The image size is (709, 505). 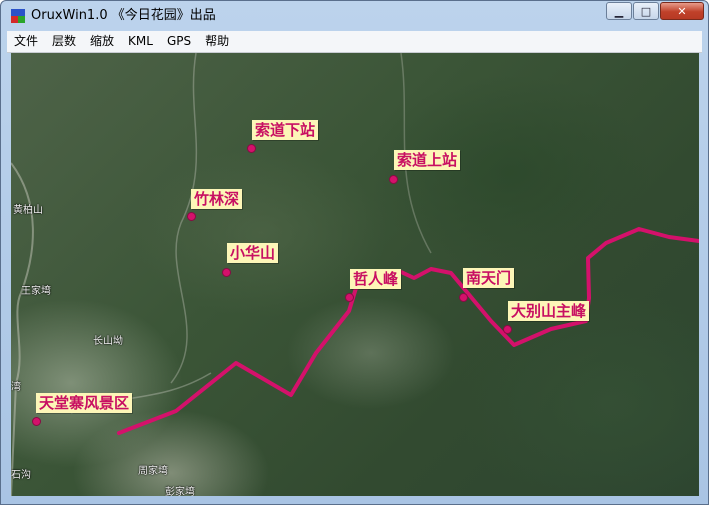 I want to click on app-icon, so click(x=18, y=16).